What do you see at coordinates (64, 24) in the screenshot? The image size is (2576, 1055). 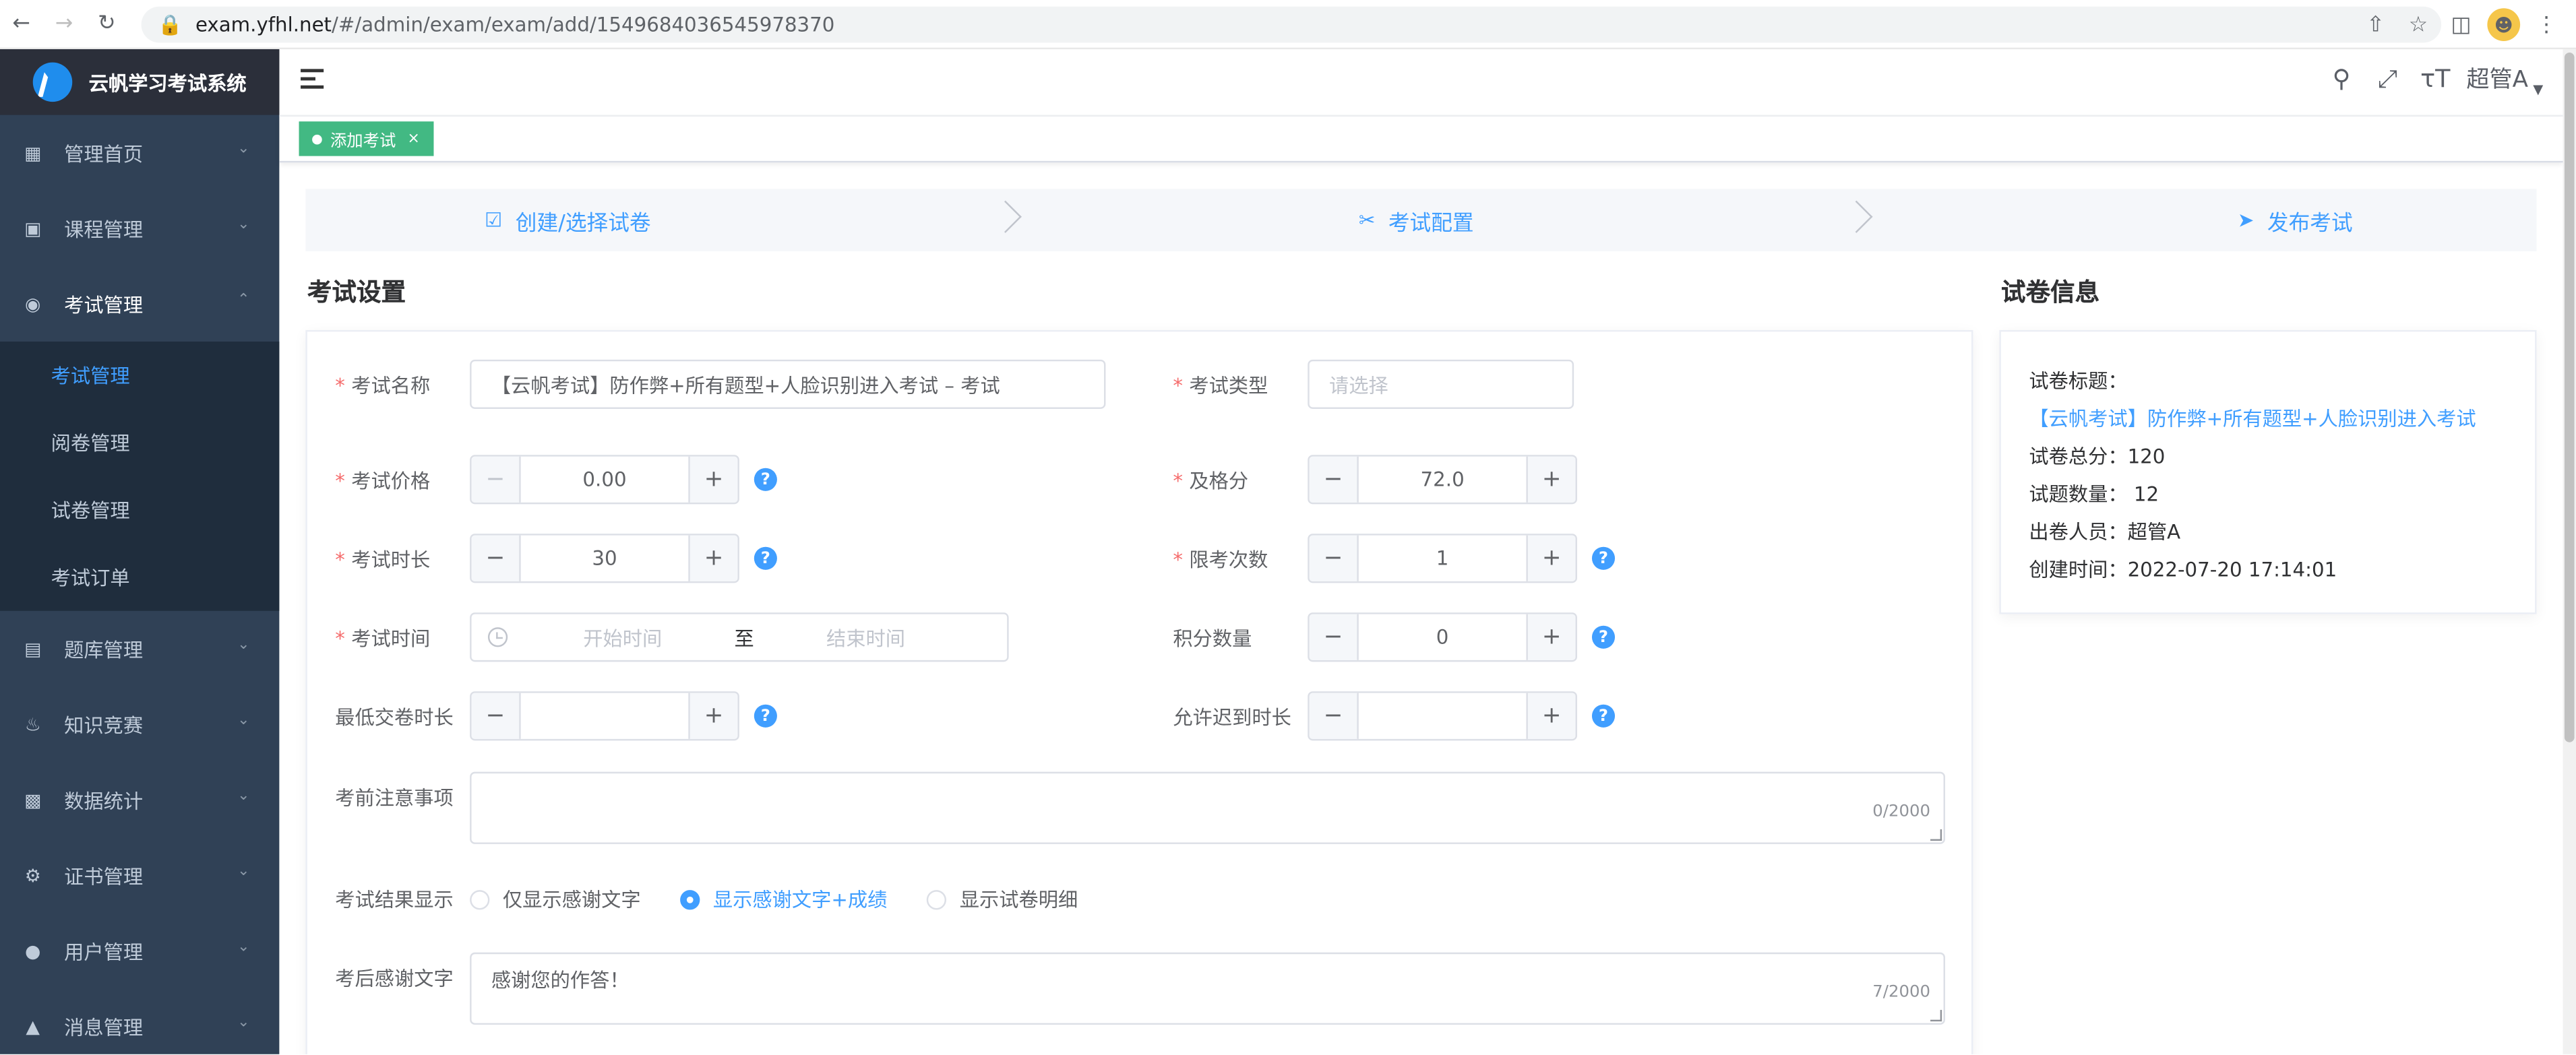 I see `forward-arrow-icon: →` at bounding box center [64, 24].